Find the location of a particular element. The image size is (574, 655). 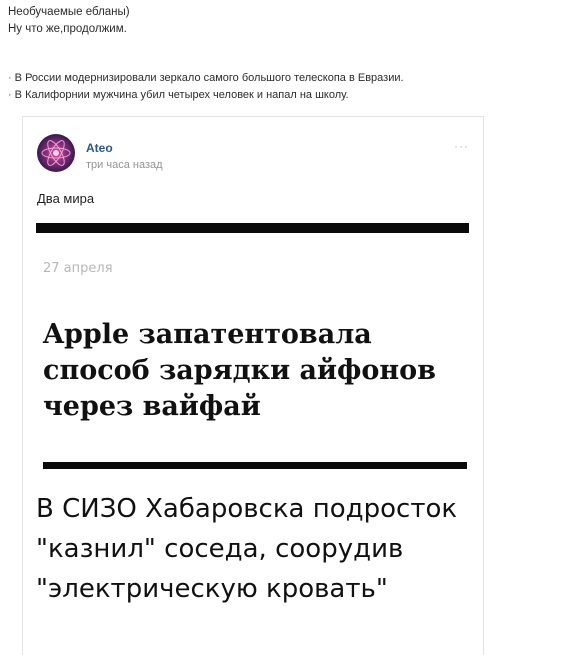

post-text: Два мира is located at coordinates (66, 198).